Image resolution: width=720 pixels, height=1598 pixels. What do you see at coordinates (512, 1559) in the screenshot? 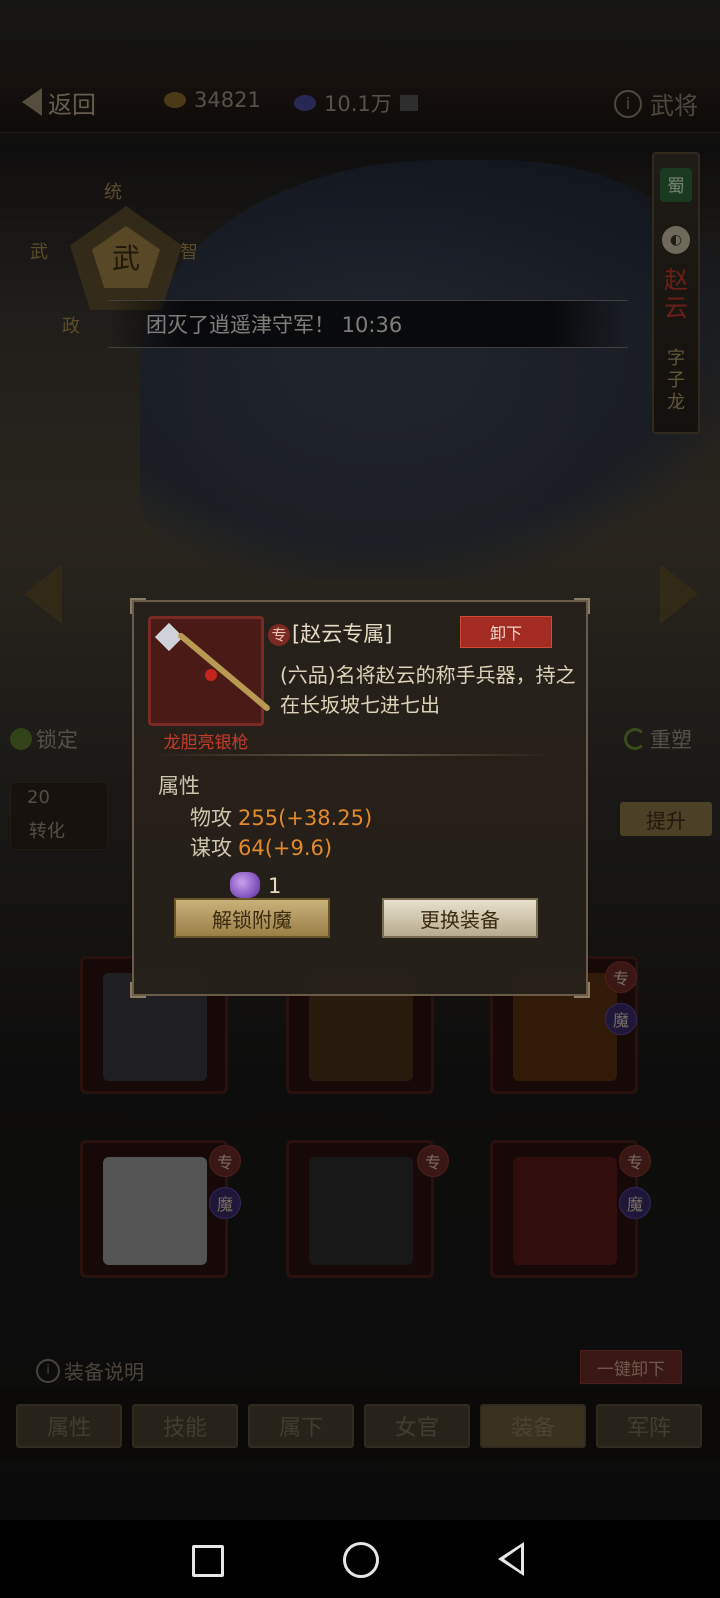
I see `back-nav-icon-inner` at bounding box center [512, 1559].